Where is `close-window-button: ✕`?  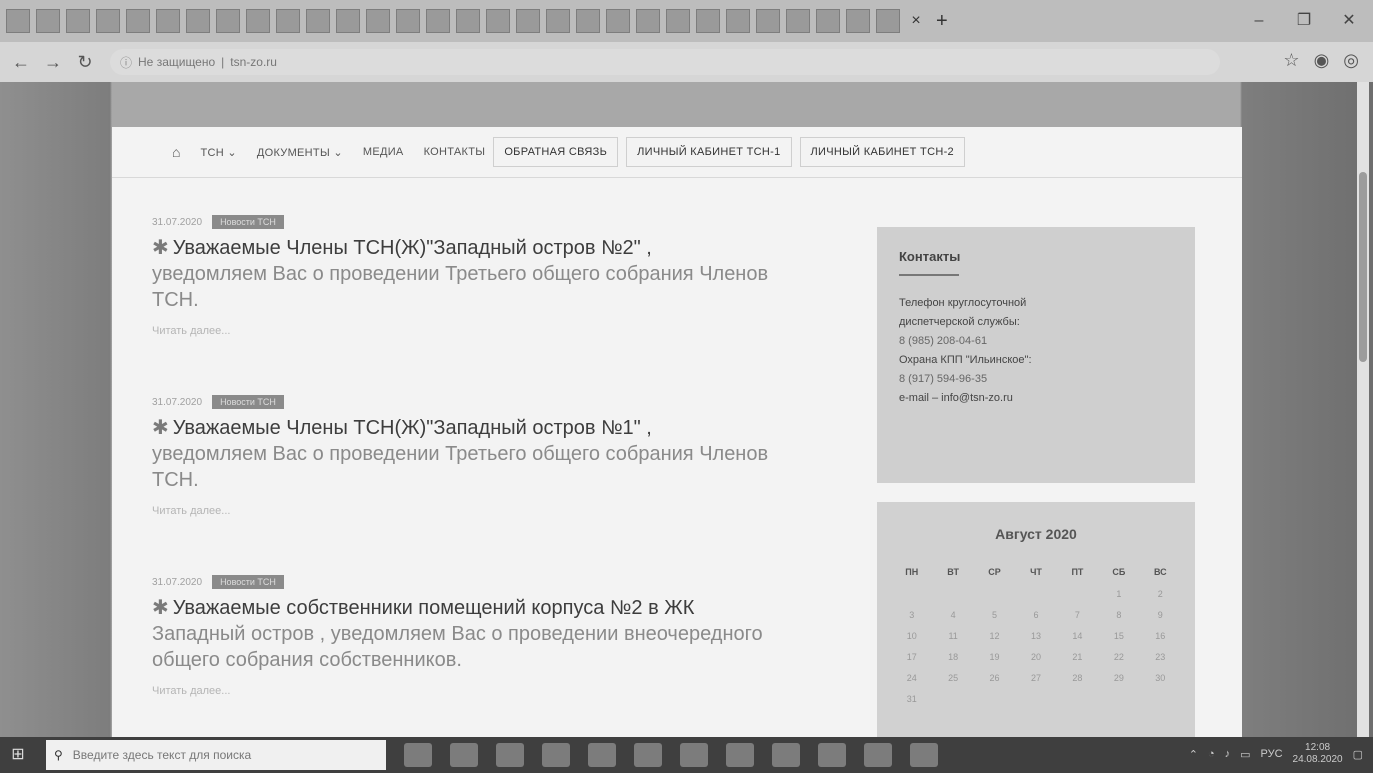 close-window-button: ✕ is located at coordinates (1349, 21).